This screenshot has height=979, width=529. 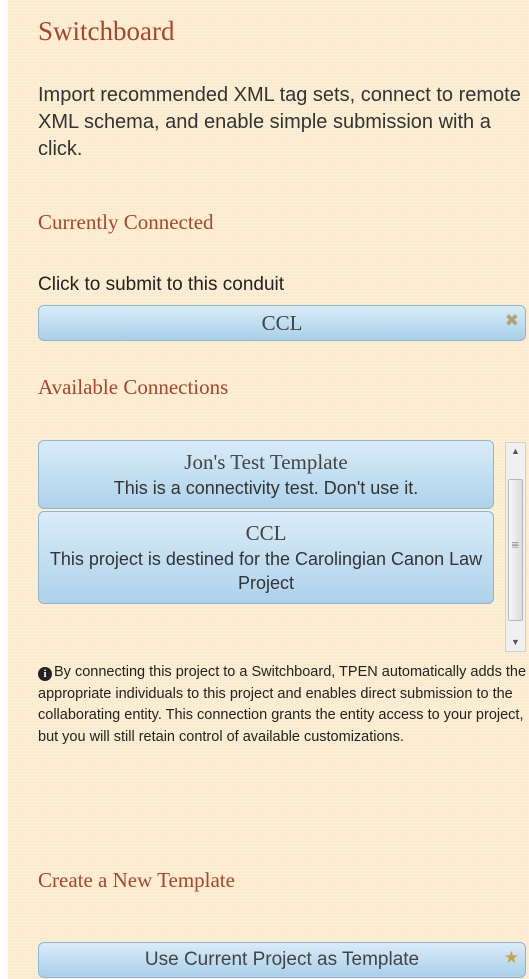 I want to click on grip-icon: ═ ═, so click(x=515, y=544).